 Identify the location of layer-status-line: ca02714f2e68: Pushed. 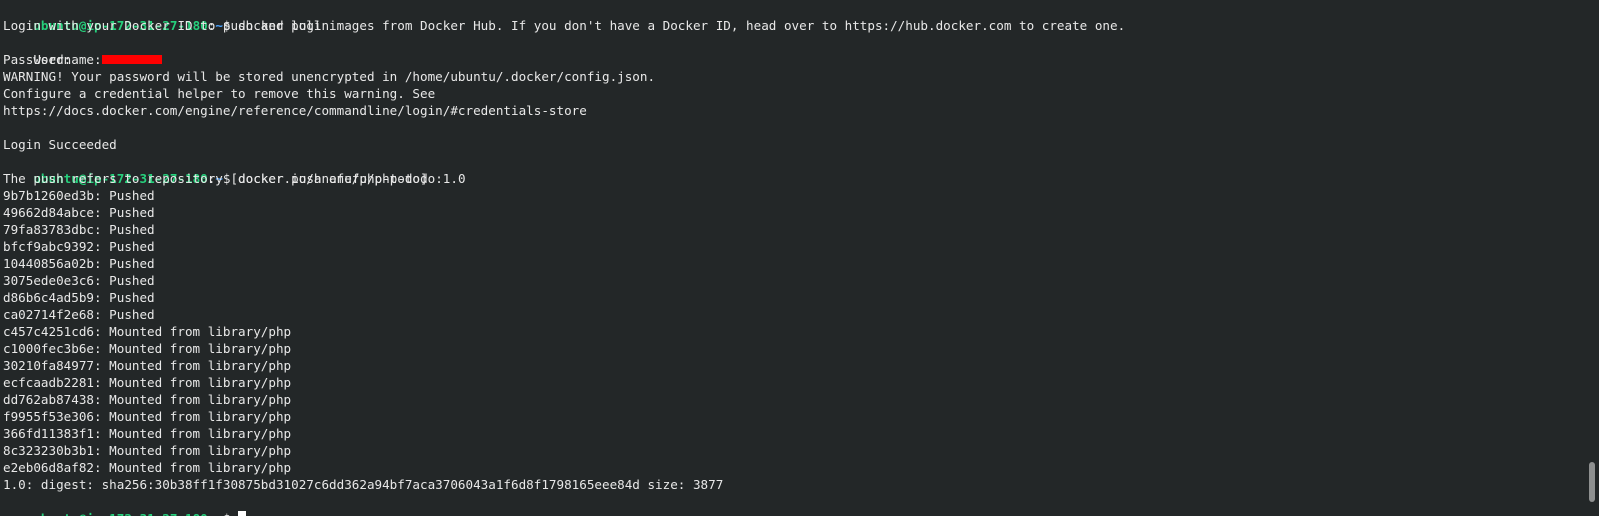
(79, 314).